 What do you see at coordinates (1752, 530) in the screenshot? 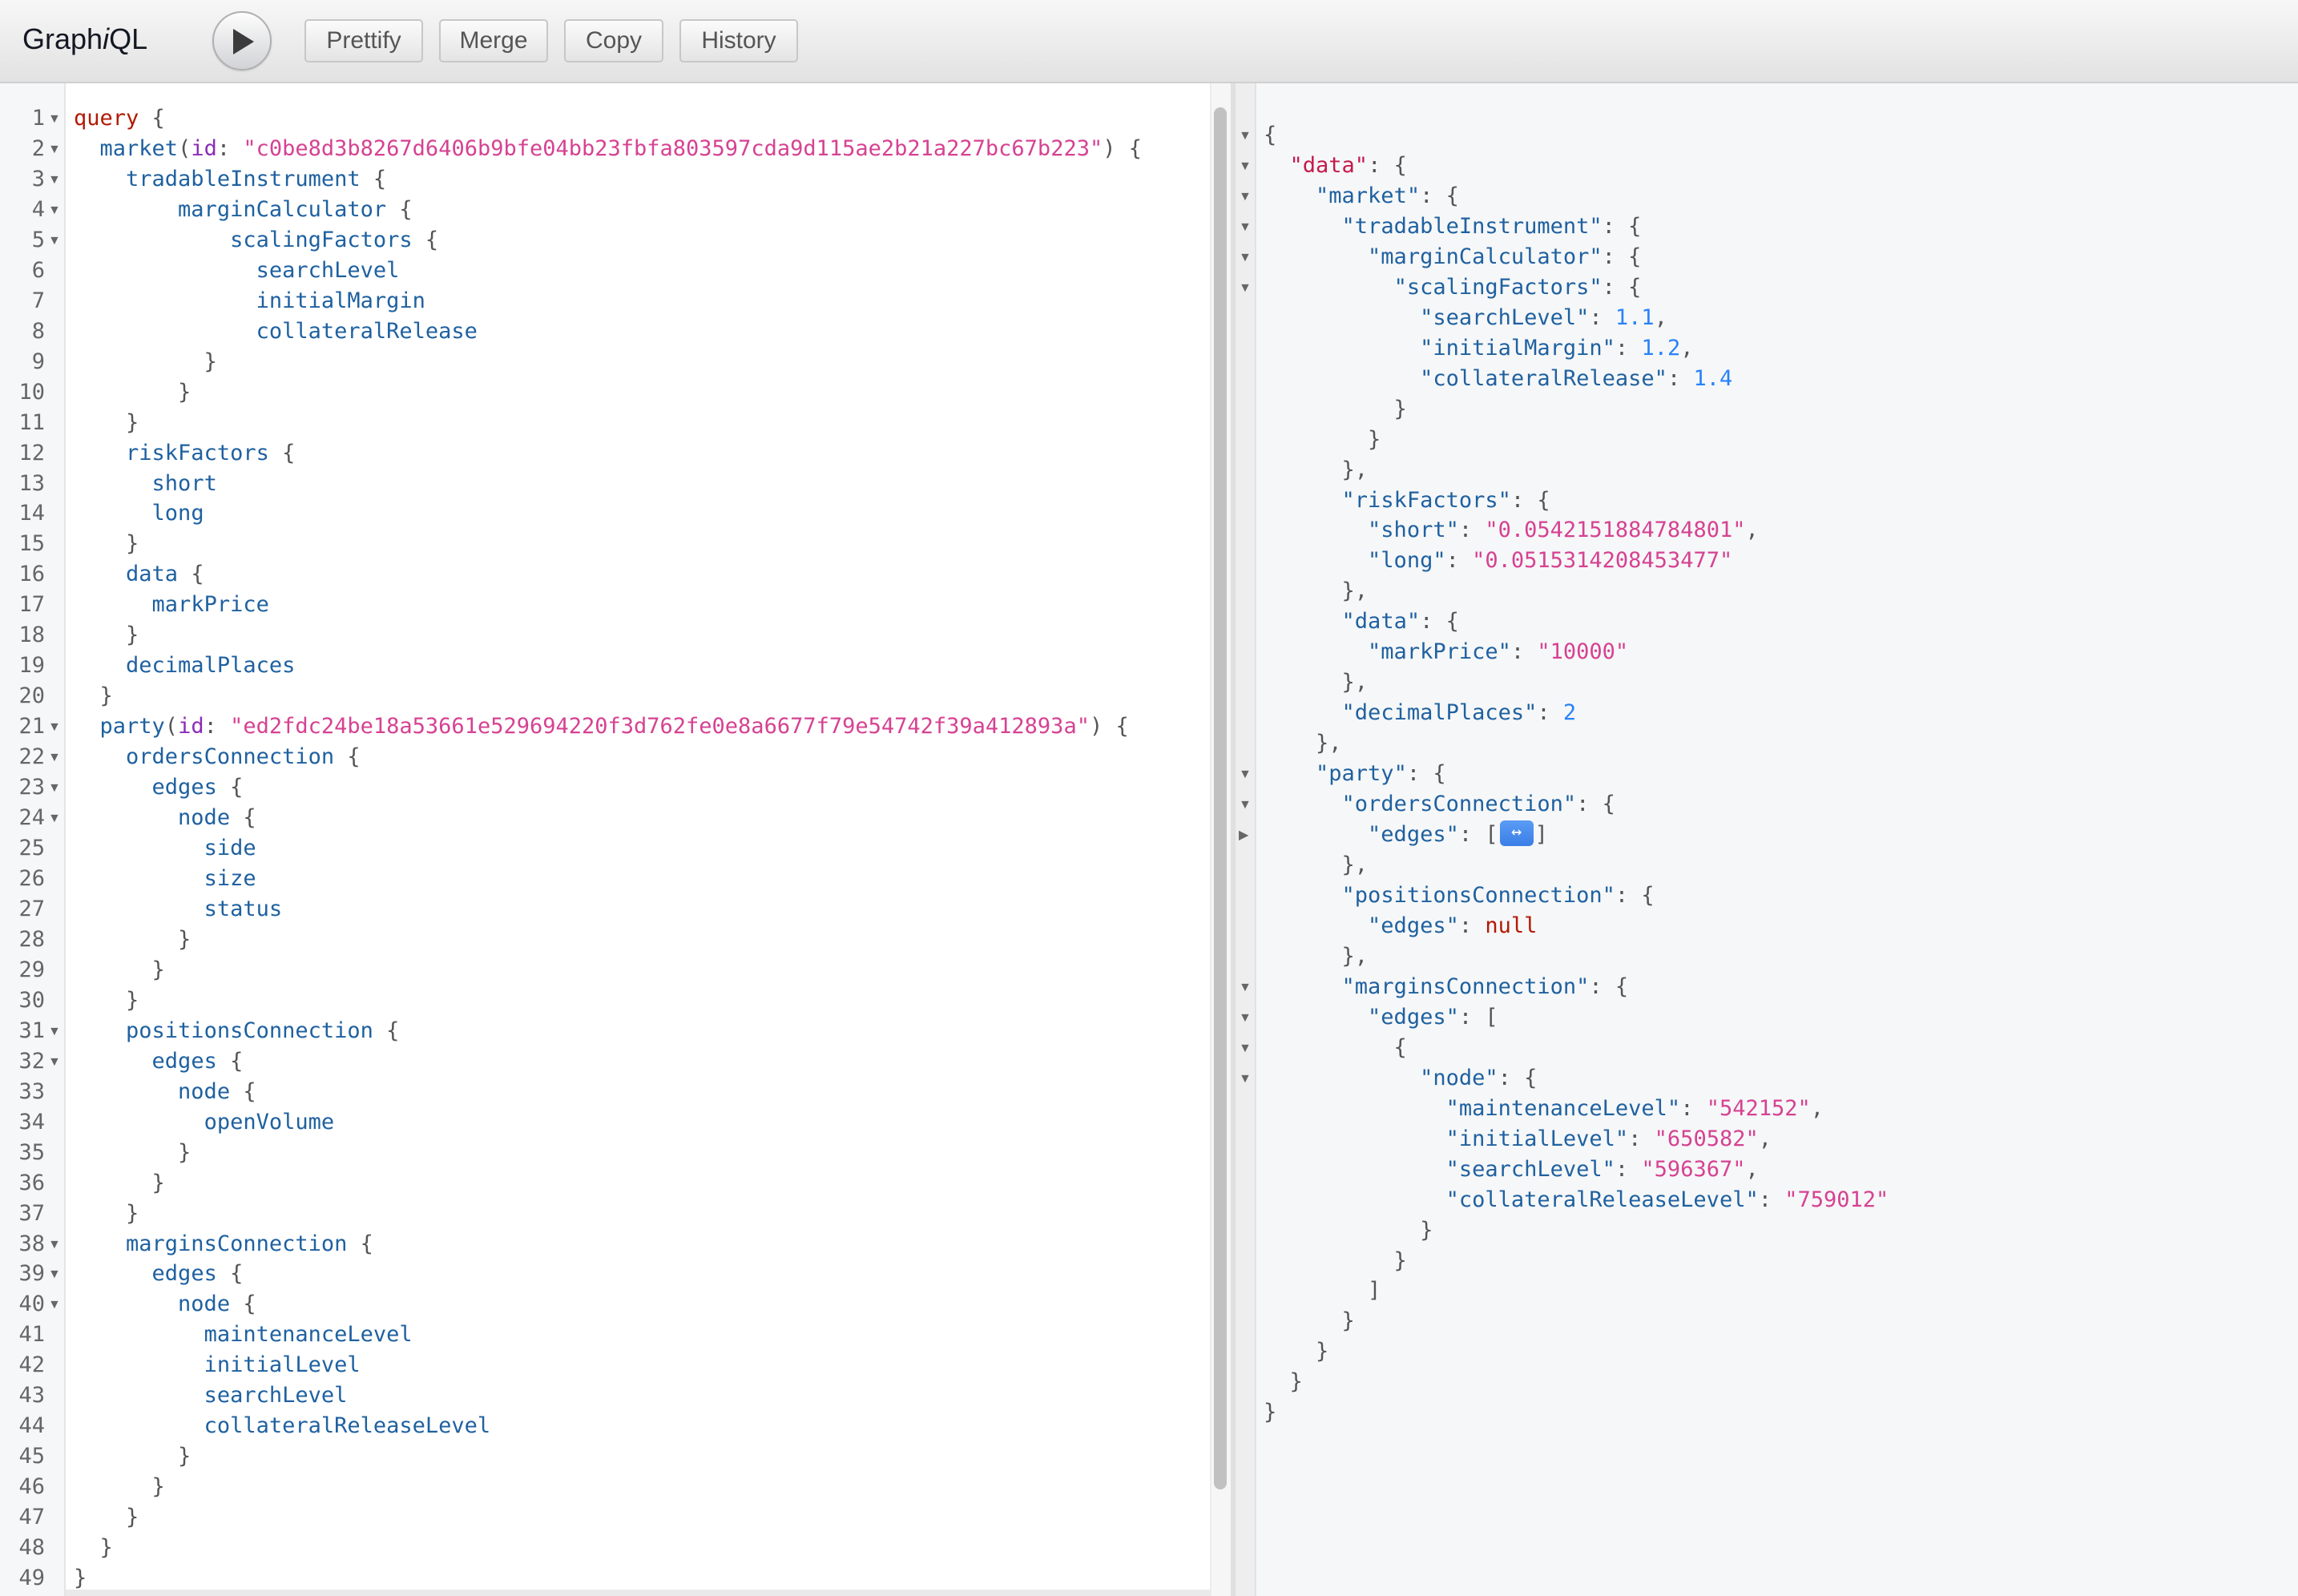
I see `json-token-pn: ,` at bounding box center [1752, 530].